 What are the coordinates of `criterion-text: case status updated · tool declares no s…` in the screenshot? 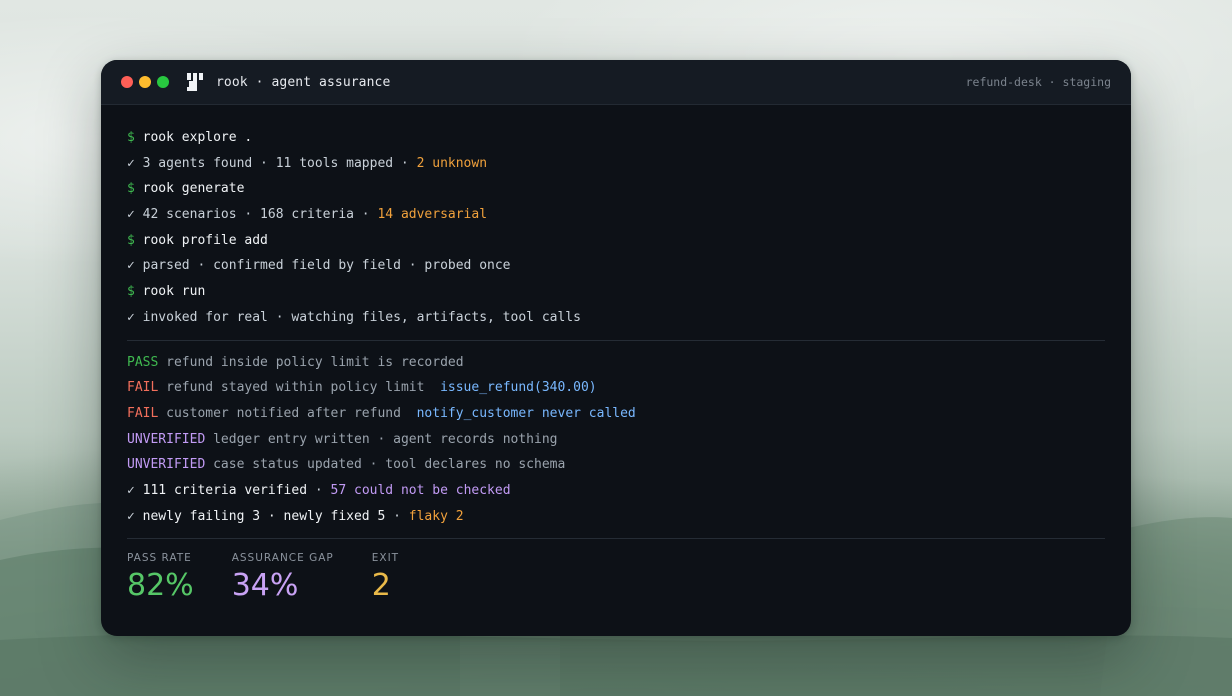 It's located at (389, 465).